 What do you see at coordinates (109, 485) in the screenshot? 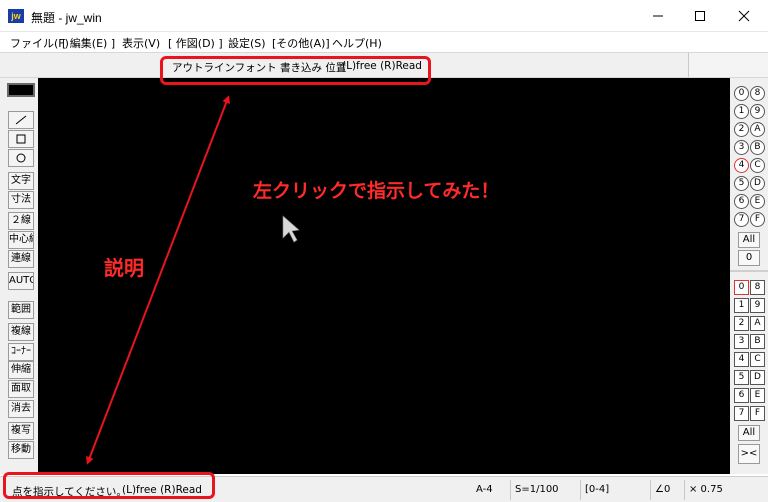
I see `status-highlight` at bounding box center [109, 485].